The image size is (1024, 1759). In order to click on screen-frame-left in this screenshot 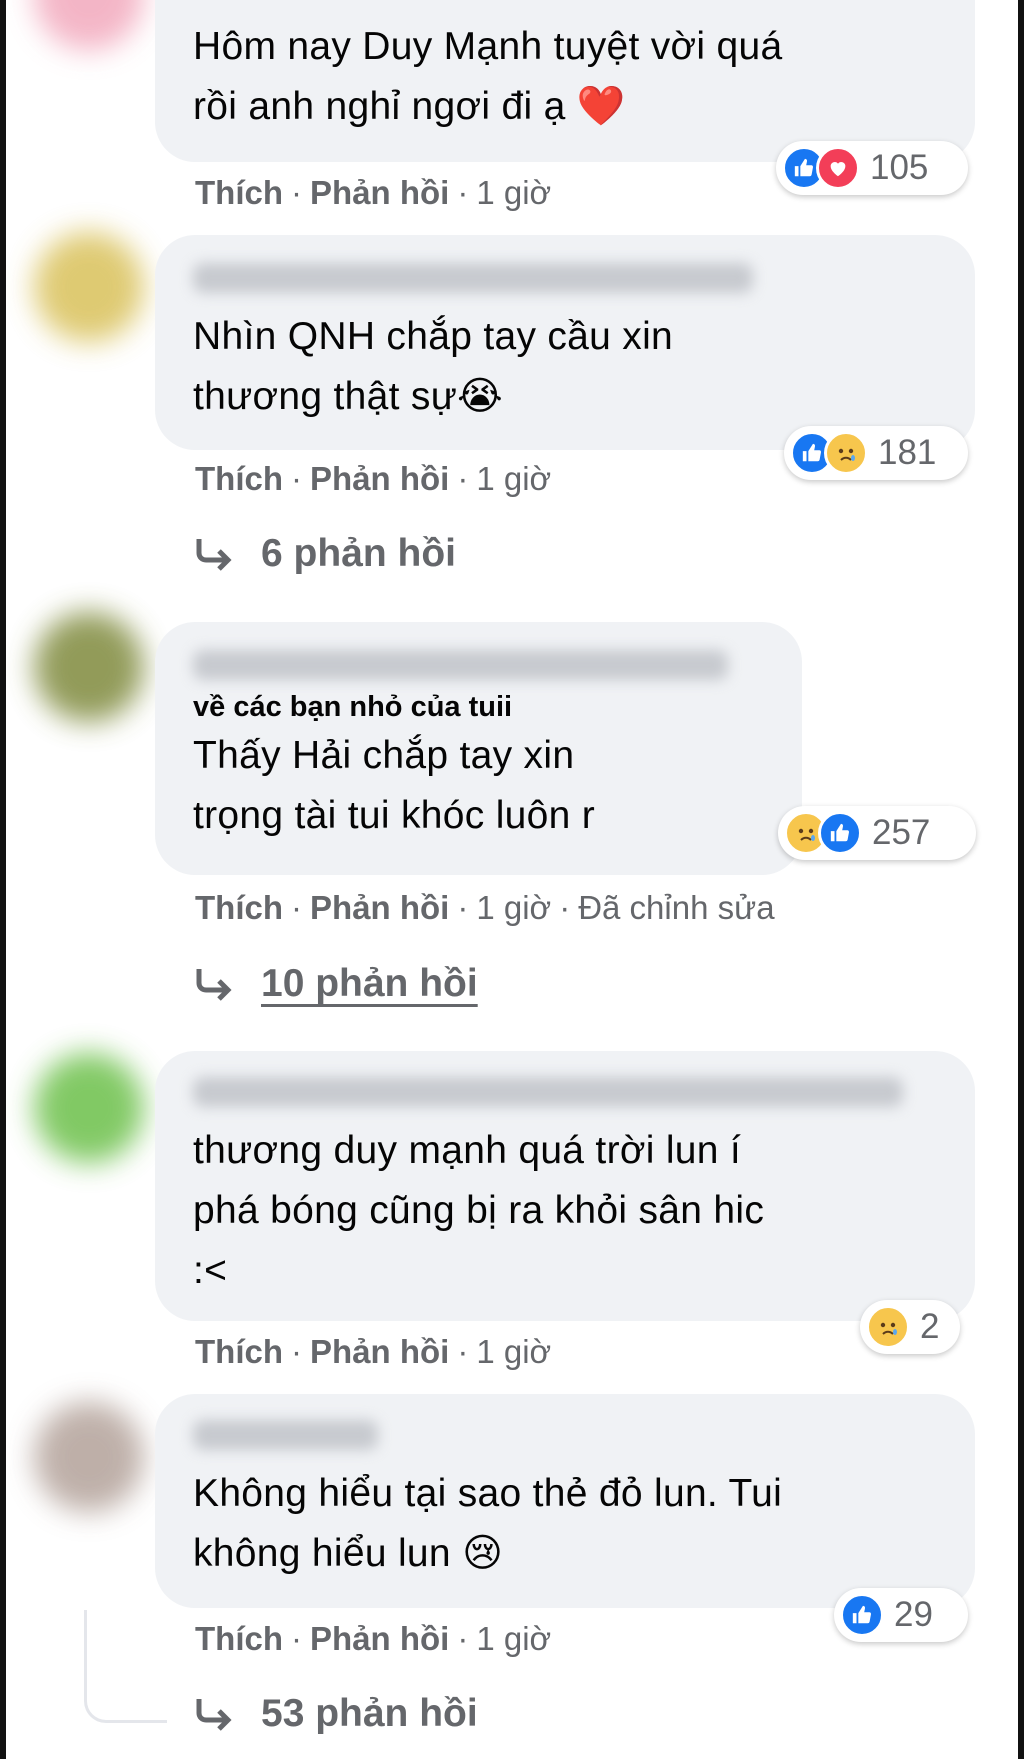, I will do `click(3, 879)`.